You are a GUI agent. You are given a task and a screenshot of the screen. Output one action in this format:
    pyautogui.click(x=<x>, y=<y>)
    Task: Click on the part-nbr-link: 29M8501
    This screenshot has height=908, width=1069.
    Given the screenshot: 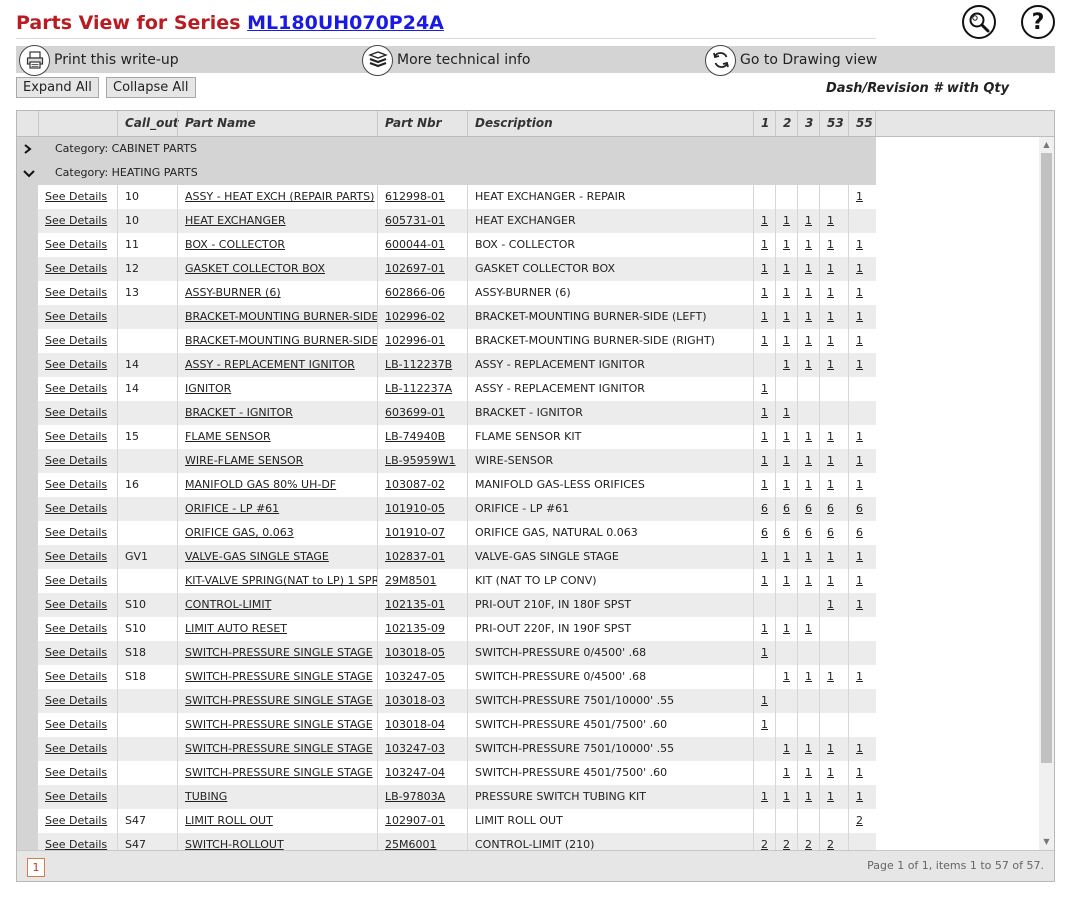 What is the action you would take?
    pyautogui.click(x=410, y=580)
    